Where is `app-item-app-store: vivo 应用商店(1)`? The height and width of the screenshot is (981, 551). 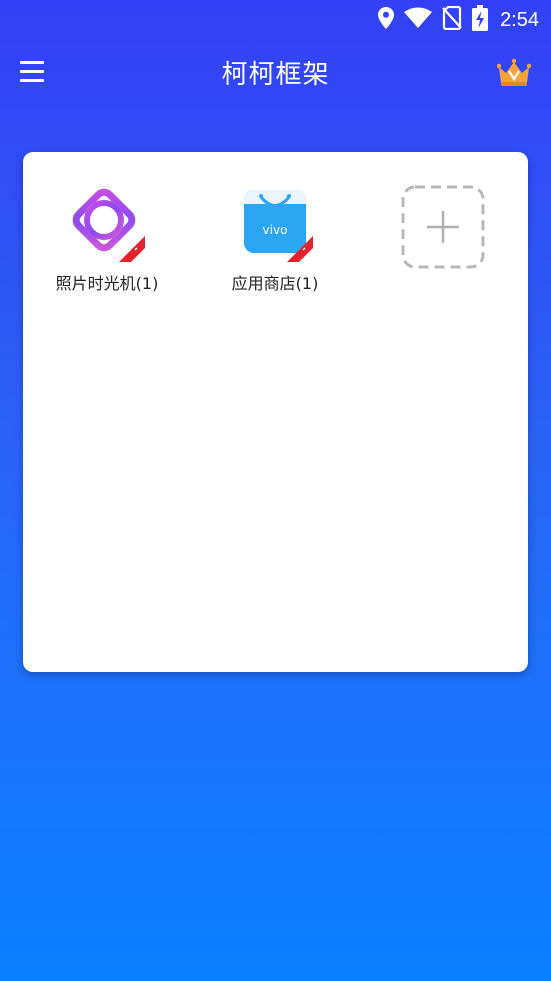
app-item-app-store: vivo 应用商店(1) is located at coordinates (275, 238).